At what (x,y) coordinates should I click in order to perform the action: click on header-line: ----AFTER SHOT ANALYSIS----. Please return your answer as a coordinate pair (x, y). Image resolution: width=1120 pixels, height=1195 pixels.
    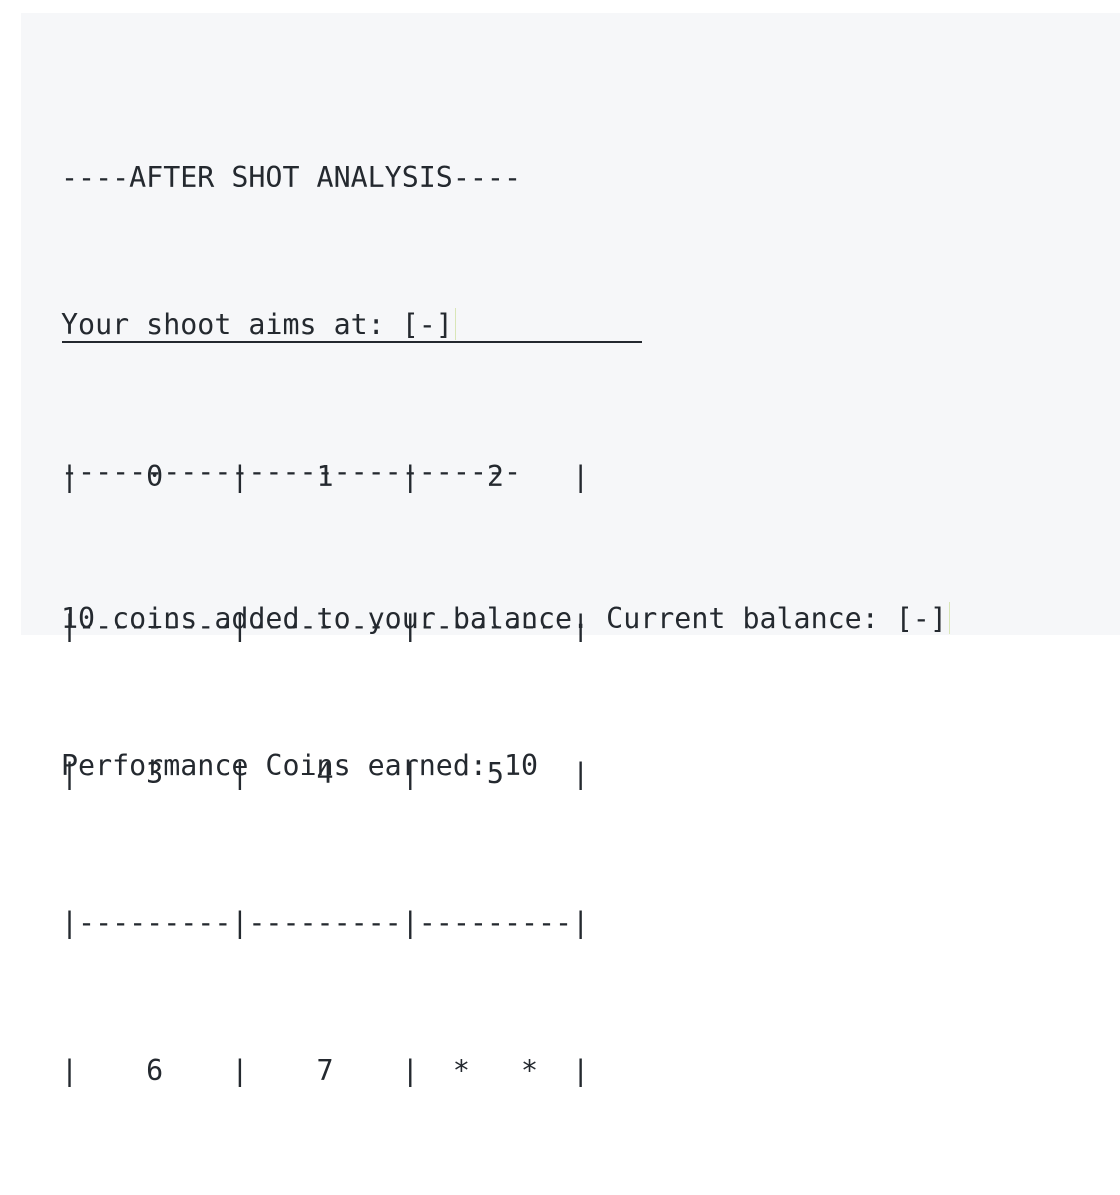
    Looking at the image, I should click on (291, 177).